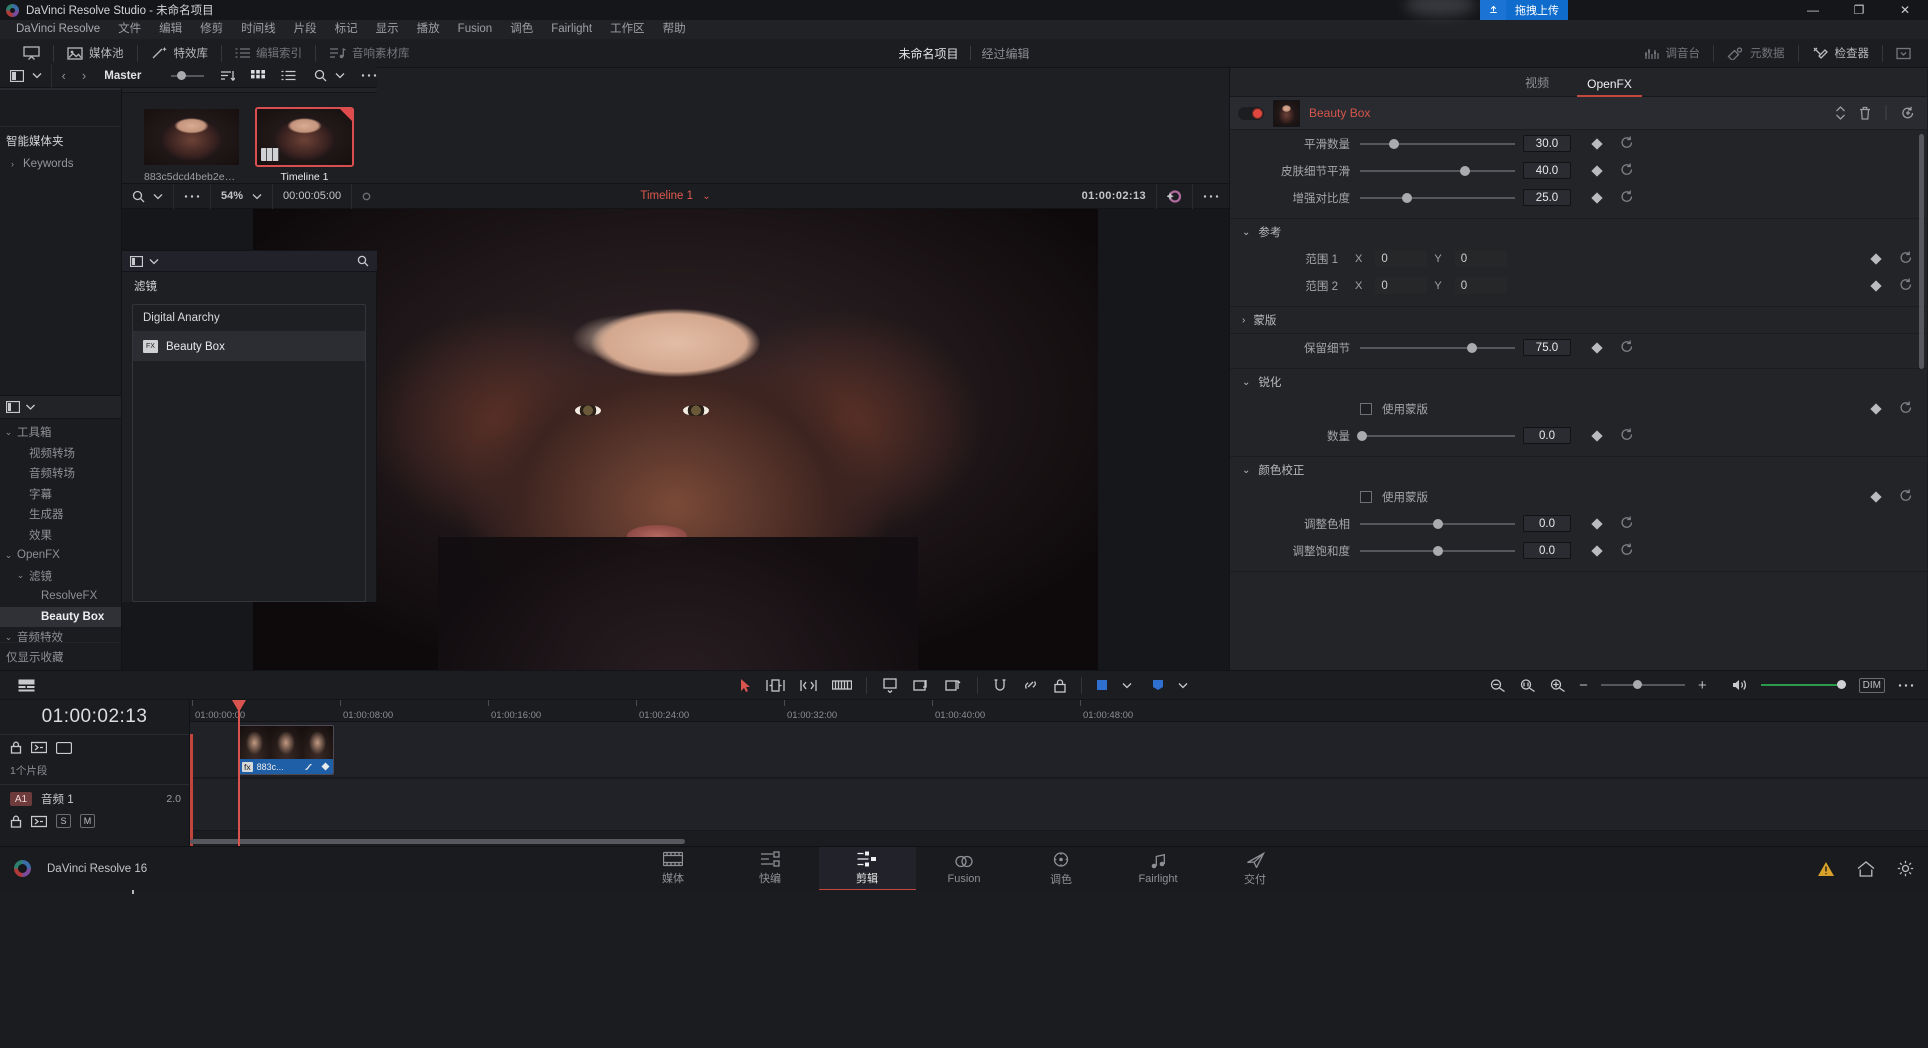 The height and width of the screenshot is (1048, 1928). I want to click on viewer-options-button, so click(192, 196).